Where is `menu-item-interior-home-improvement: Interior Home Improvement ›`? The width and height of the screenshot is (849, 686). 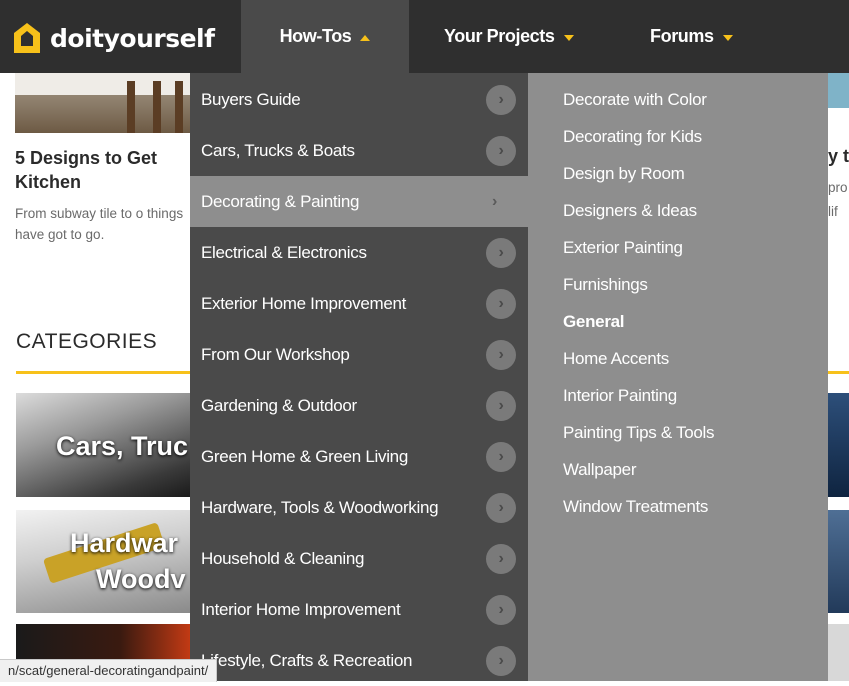 menu-item-interior-home-improvement: Interior Home Improvement › is located at coordinates (359, 609).